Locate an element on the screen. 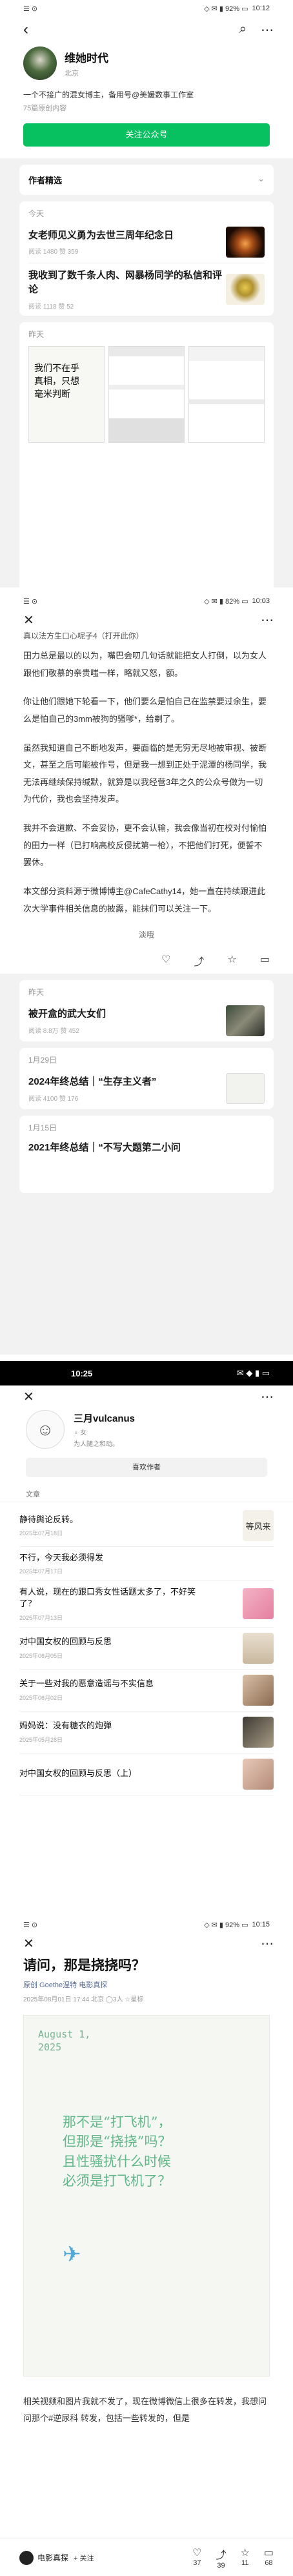  article-title: 女老师见义勇为去世三周年纪念日 is located at coordinates (101, 235).